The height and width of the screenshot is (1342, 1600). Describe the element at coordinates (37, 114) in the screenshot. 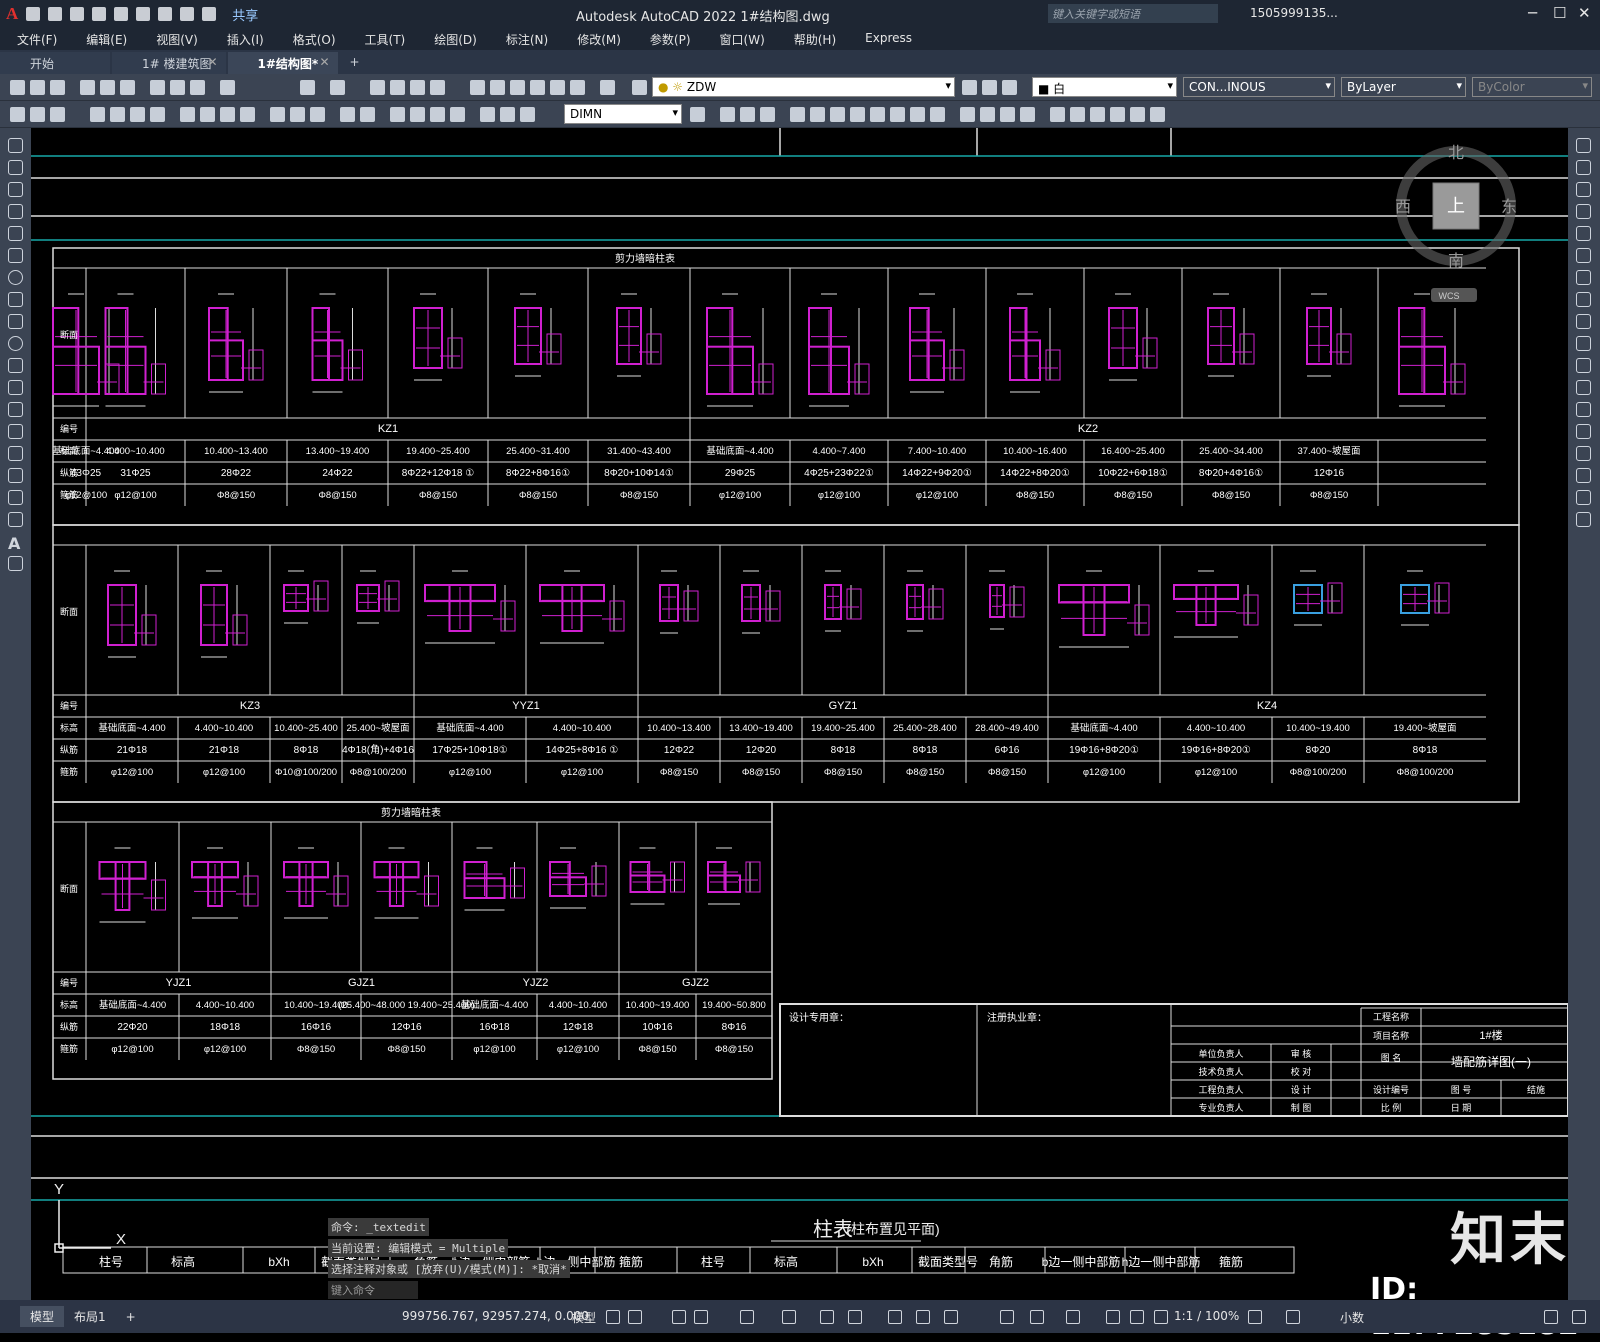

I see `text-icon` at that location.